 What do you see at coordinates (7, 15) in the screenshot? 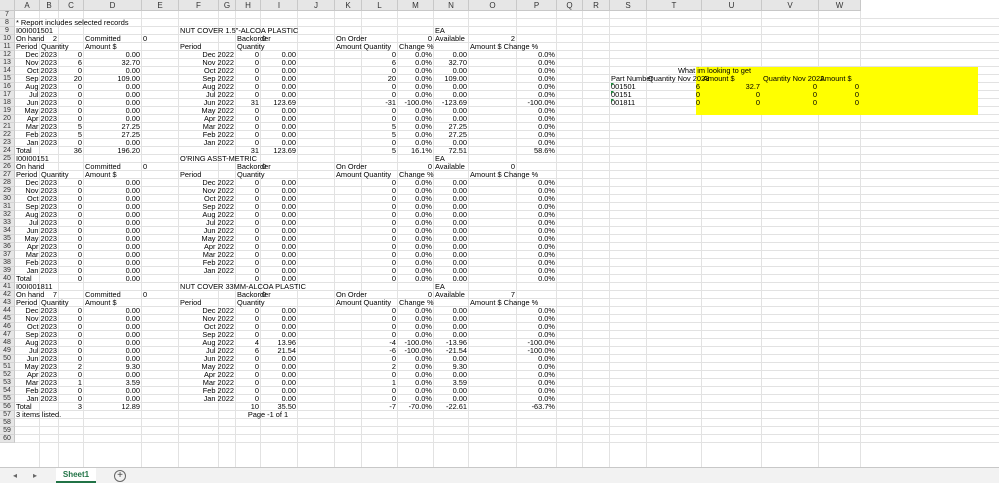
I see `row-header: 7` at bounding box center [7, 15].